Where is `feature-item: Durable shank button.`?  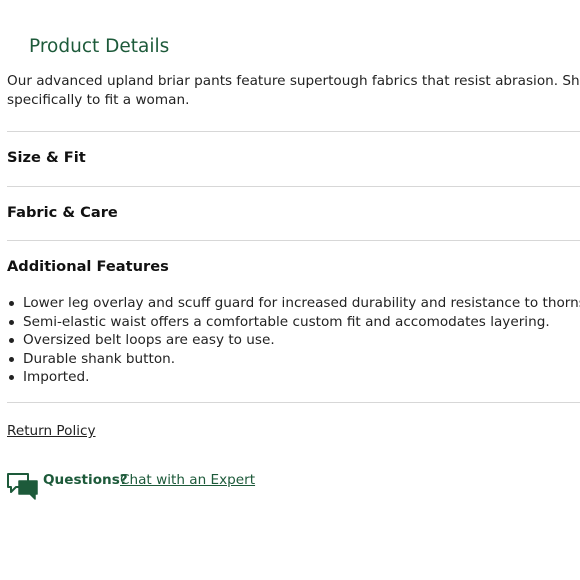 feature-item: Durable shank button. is located at coordinates (294, 359).